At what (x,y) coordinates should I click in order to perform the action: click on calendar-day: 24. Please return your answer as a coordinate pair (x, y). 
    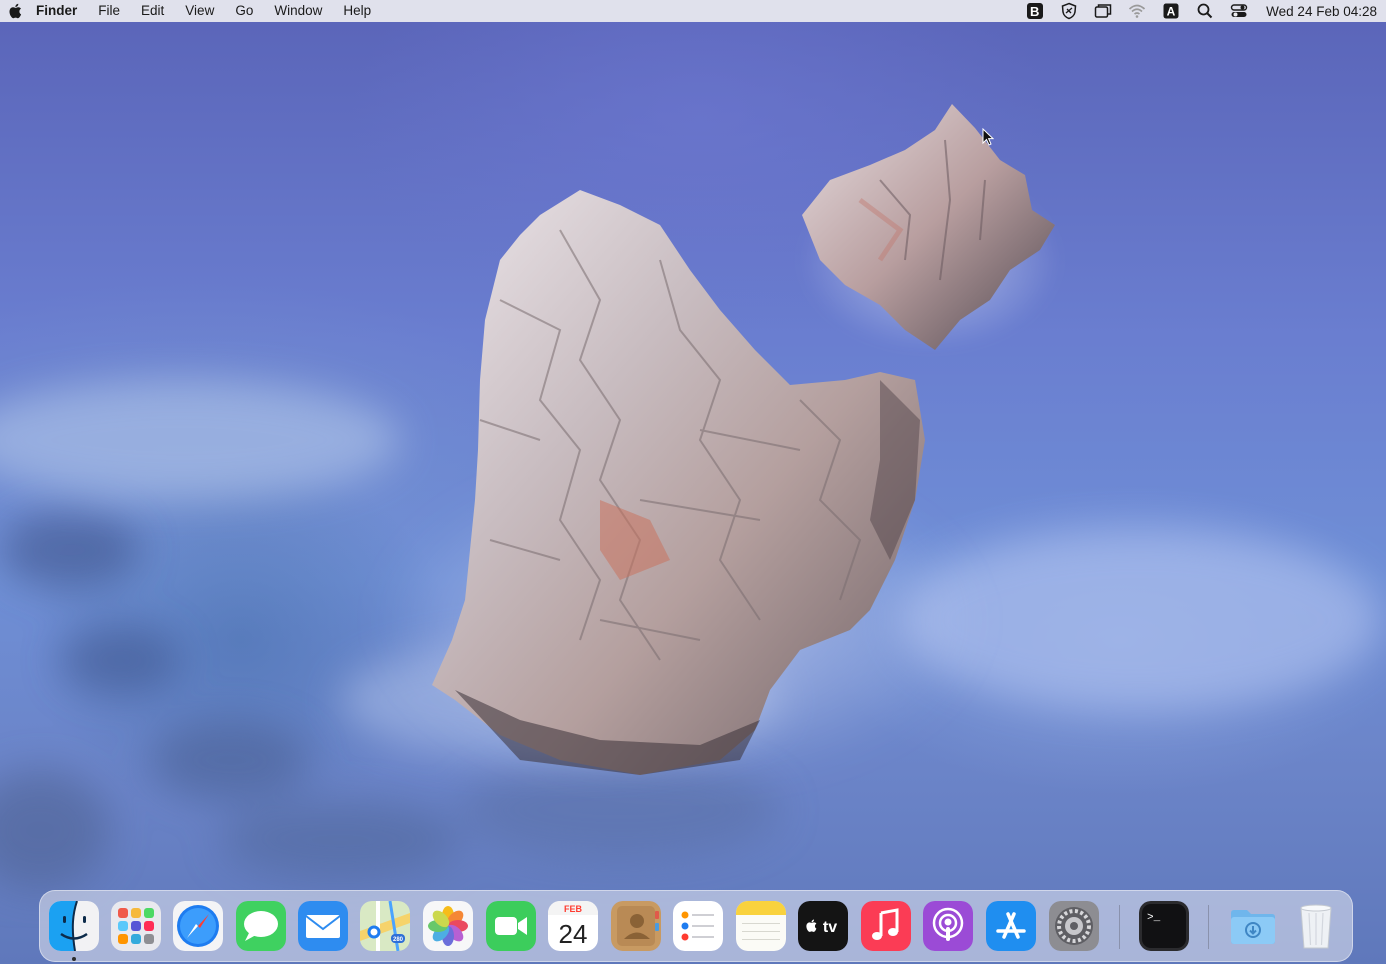
    Looking at the image, I should click on (573, 934).